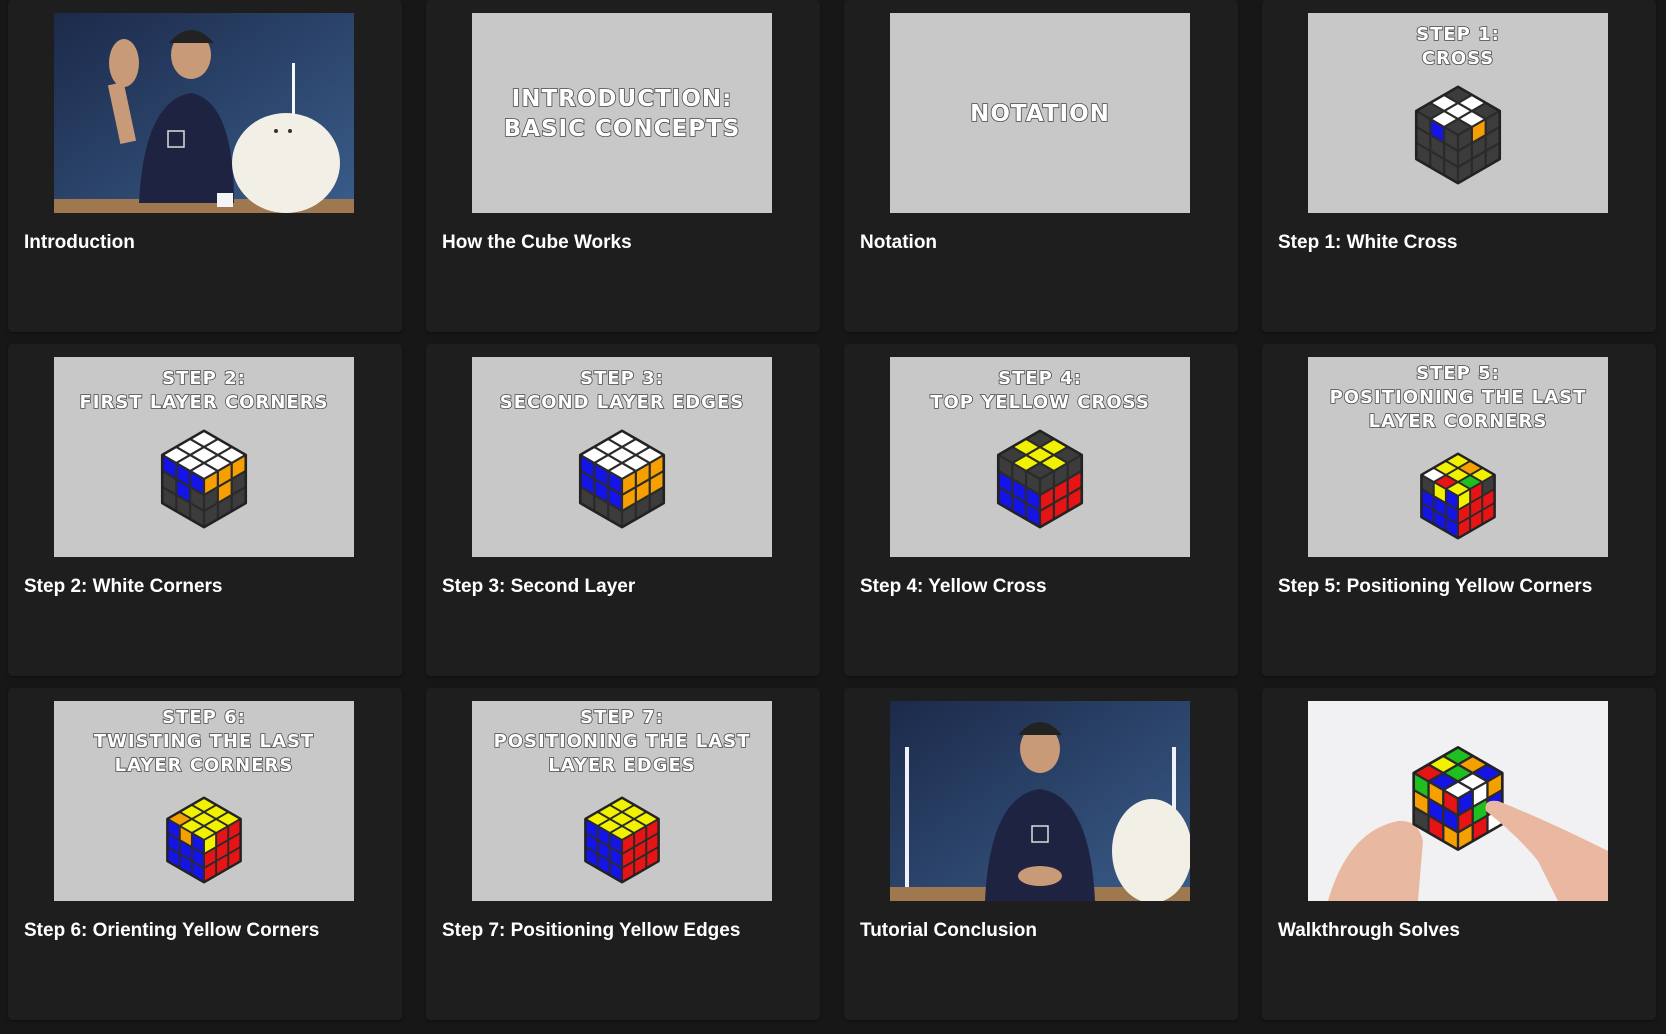  What do you see at coordinates (204, 741) in the screenshot?
I see `thumbnail-caption: TWISTING THE LAST` at bounding box center [204, 741].